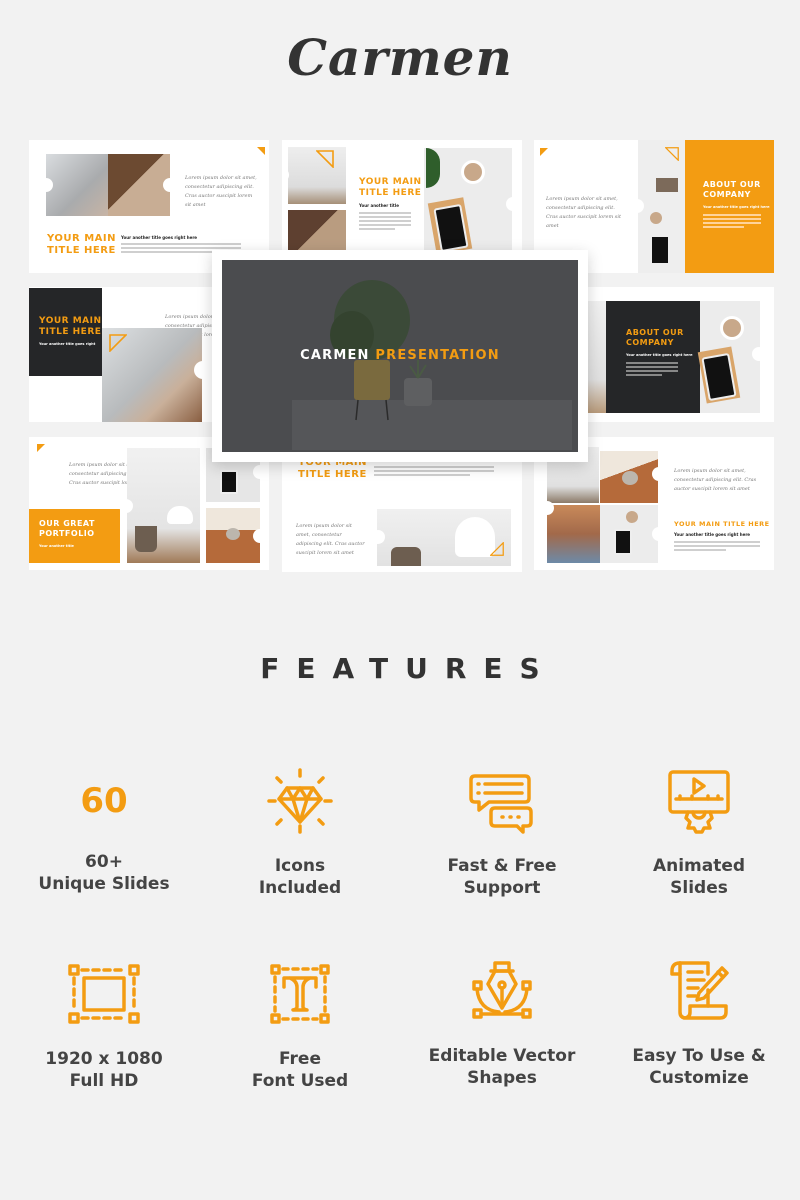  Describe the element at coordinates (67, 344) in the screenshot. I see `slide-subtitle: Your another title goes right` at that location.